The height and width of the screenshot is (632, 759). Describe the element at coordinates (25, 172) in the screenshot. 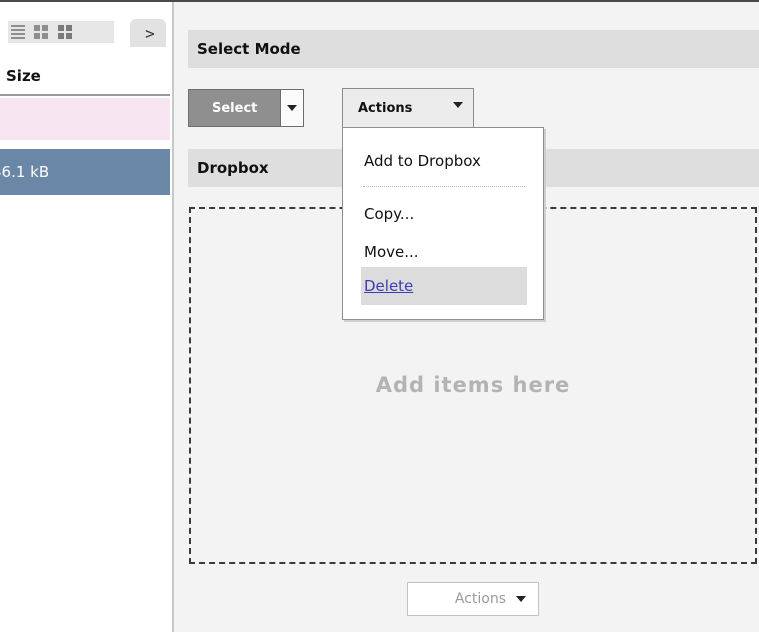

I see `file-size: 46.1 kB` at that location.